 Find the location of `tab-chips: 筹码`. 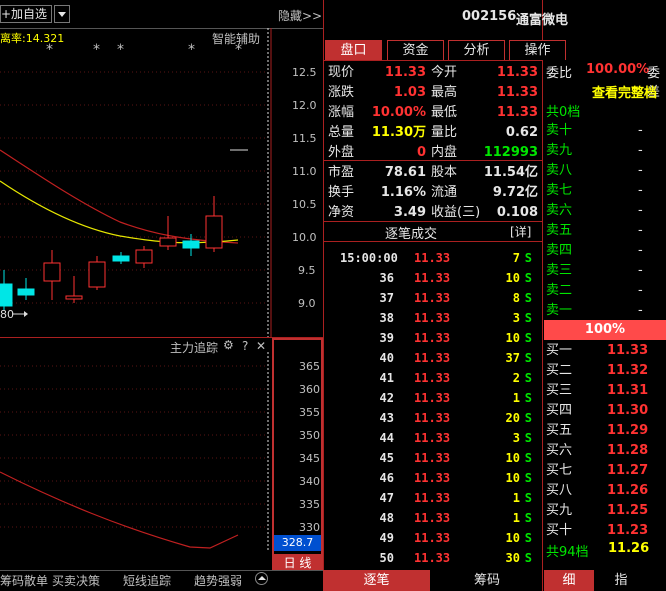

tab-chips: 筹码 is located at coordinates (487, 580).